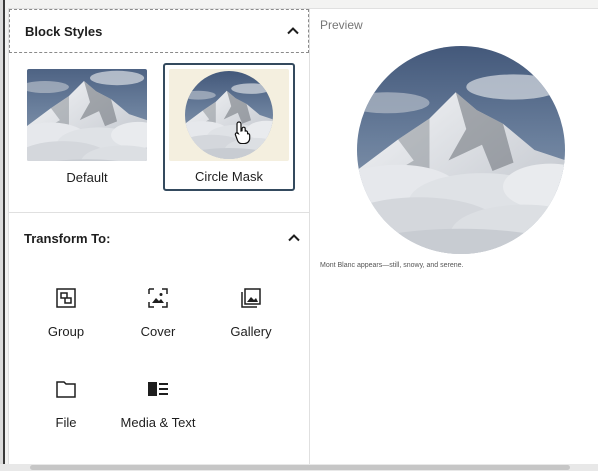 The image size is (598, 471). I want to click on style-option-circle-mask: Circle Mask, so click(229, 127).